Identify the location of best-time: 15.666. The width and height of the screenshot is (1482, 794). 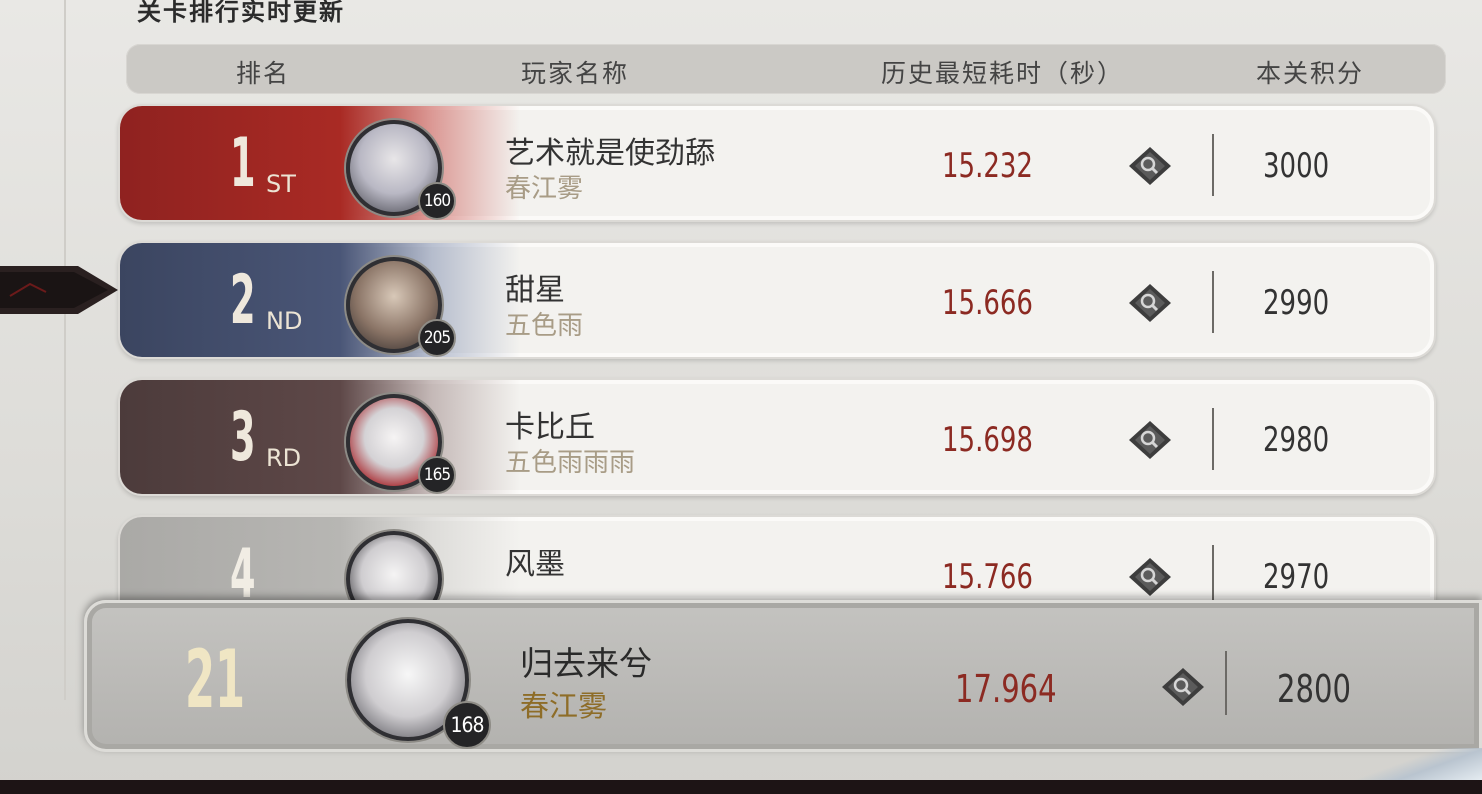
(987, 303).